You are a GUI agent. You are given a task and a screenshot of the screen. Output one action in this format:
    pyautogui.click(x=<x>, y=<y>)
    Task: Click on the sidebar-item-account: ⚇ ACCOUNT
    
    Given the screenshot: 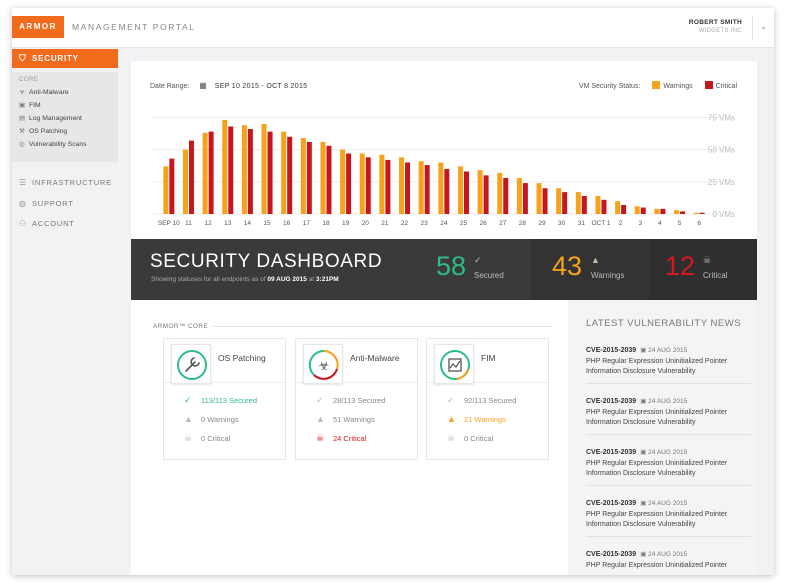 What is the action you would take?
    pyautogui.click(x=47, y=223)
    